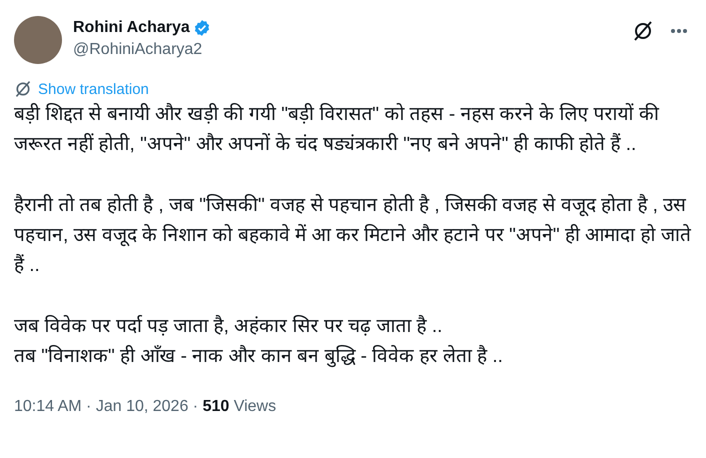  What do you see at coordinates (131, 28) in the screenshot?
I see `author-name: Rohini Acharya` at bounding box center [131, 28].